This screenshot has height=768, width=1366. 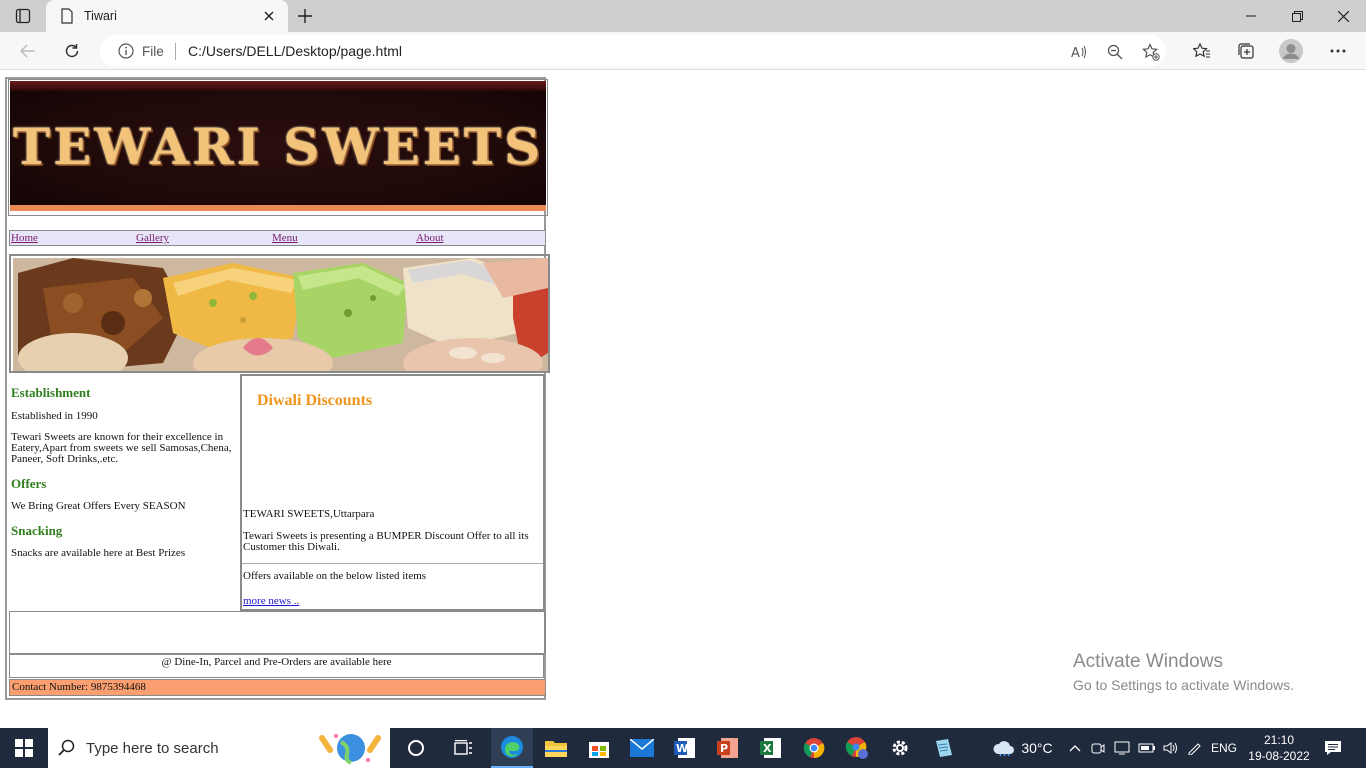 I want to click on show-hidden-icons-button, so click(x=1075, y=748).